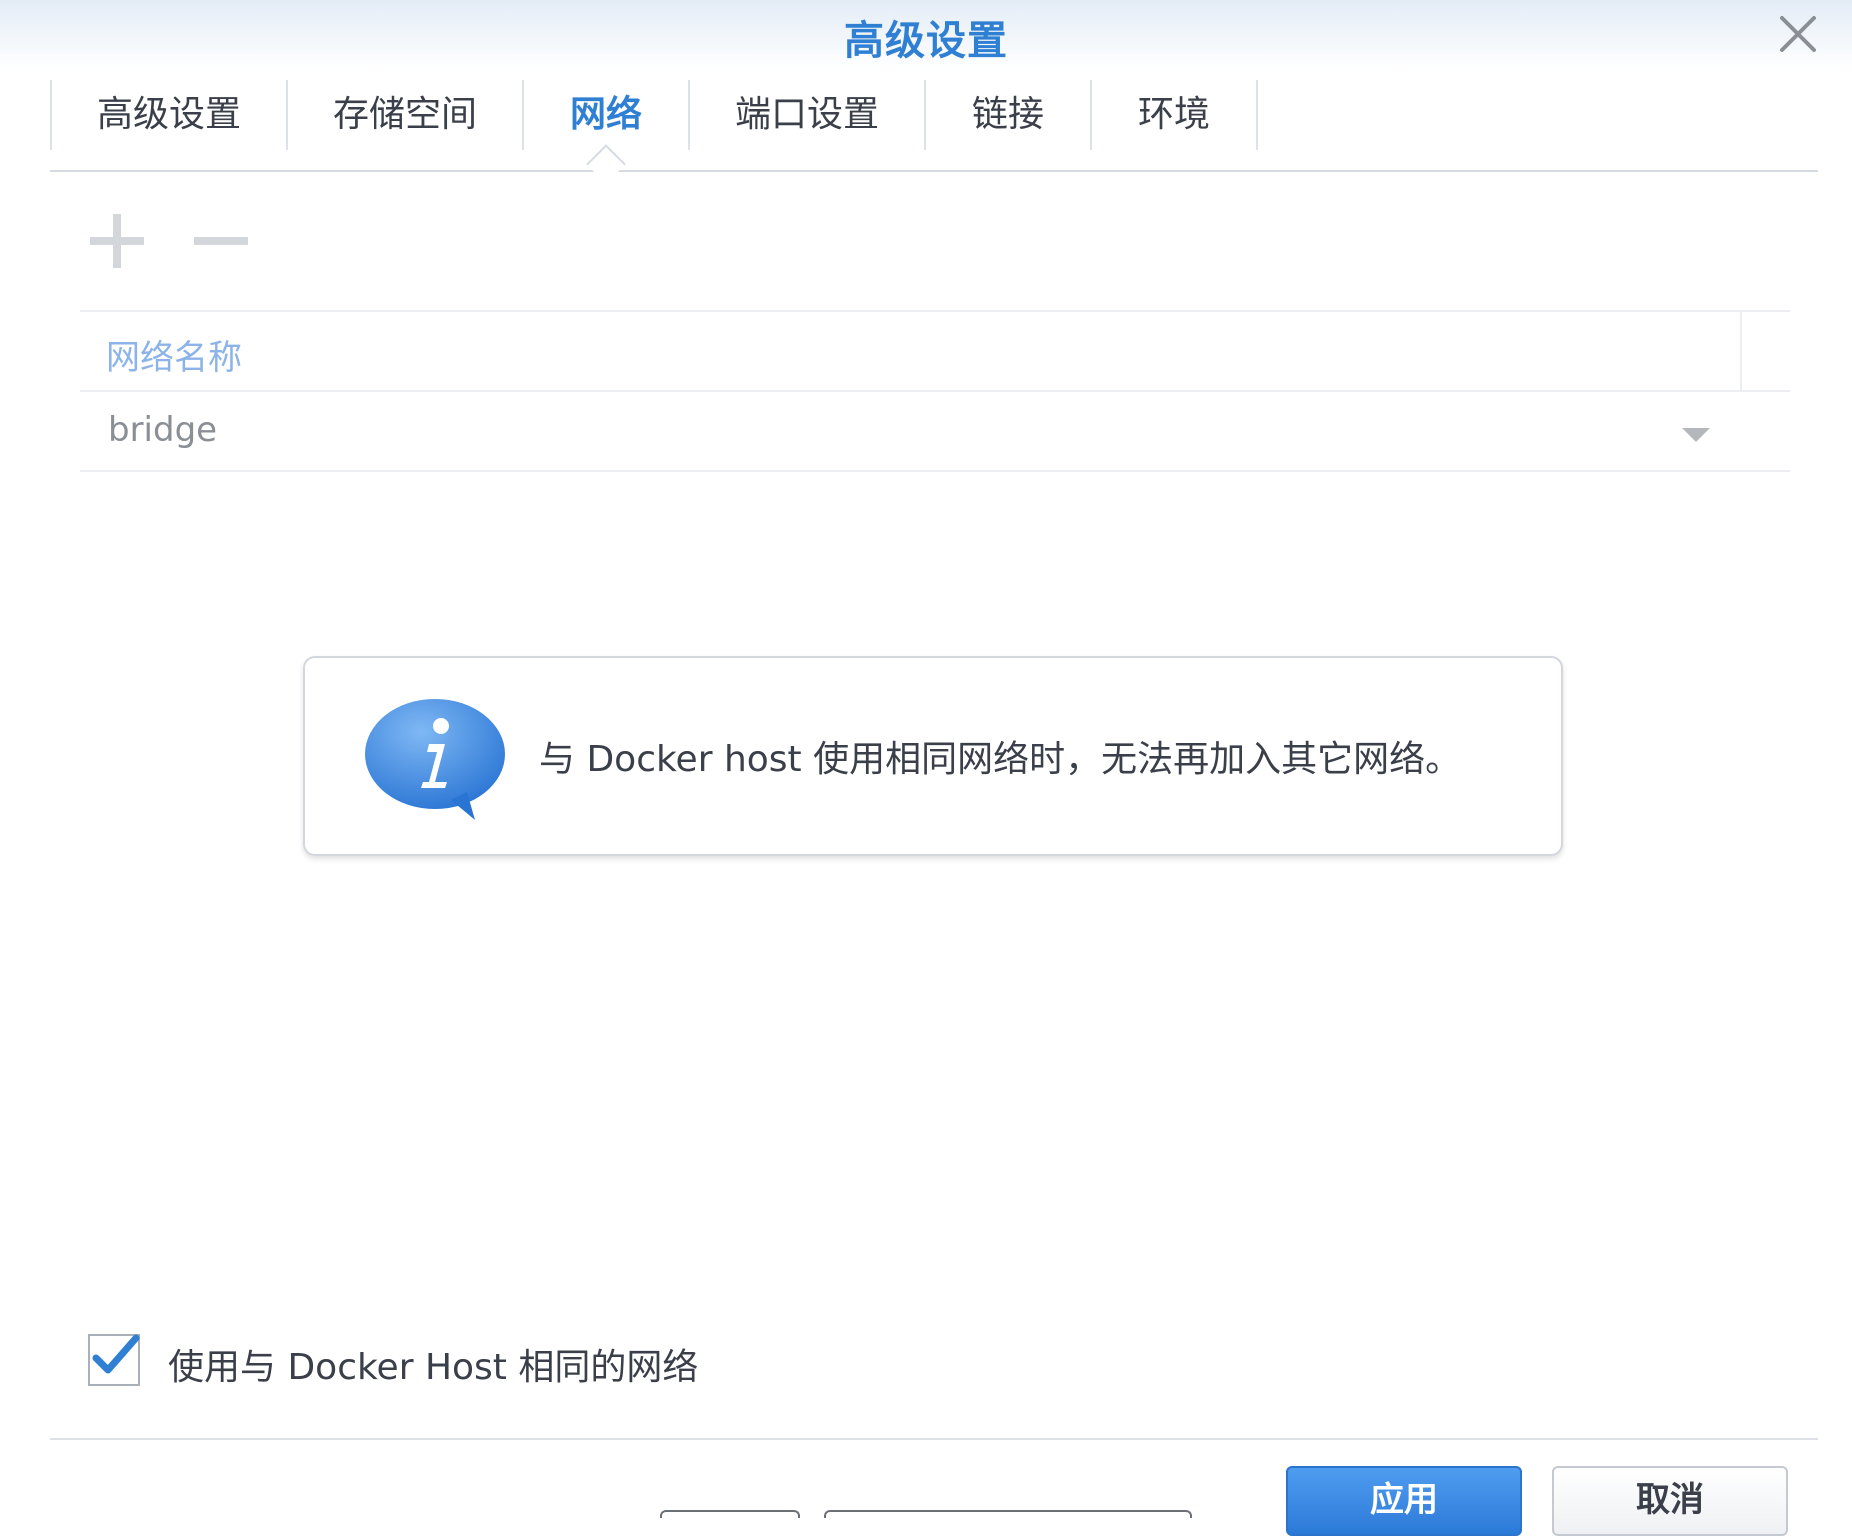  What do you see at coordinates (168, 115) in the screenshot?
I see `tab-advanced: 高级设置` at bounding box center [168, 115].